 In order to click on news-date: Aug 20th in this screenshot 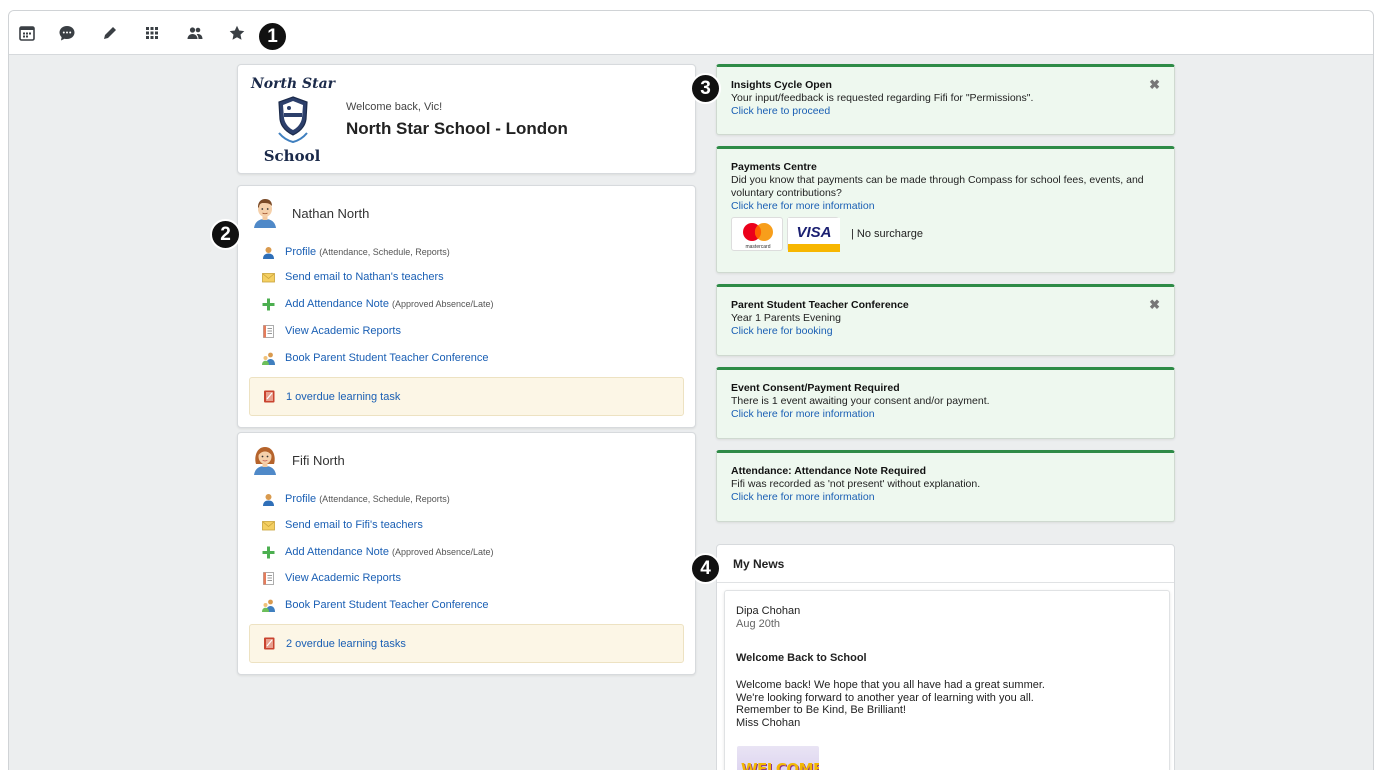, I will do `click(758, 624)`.